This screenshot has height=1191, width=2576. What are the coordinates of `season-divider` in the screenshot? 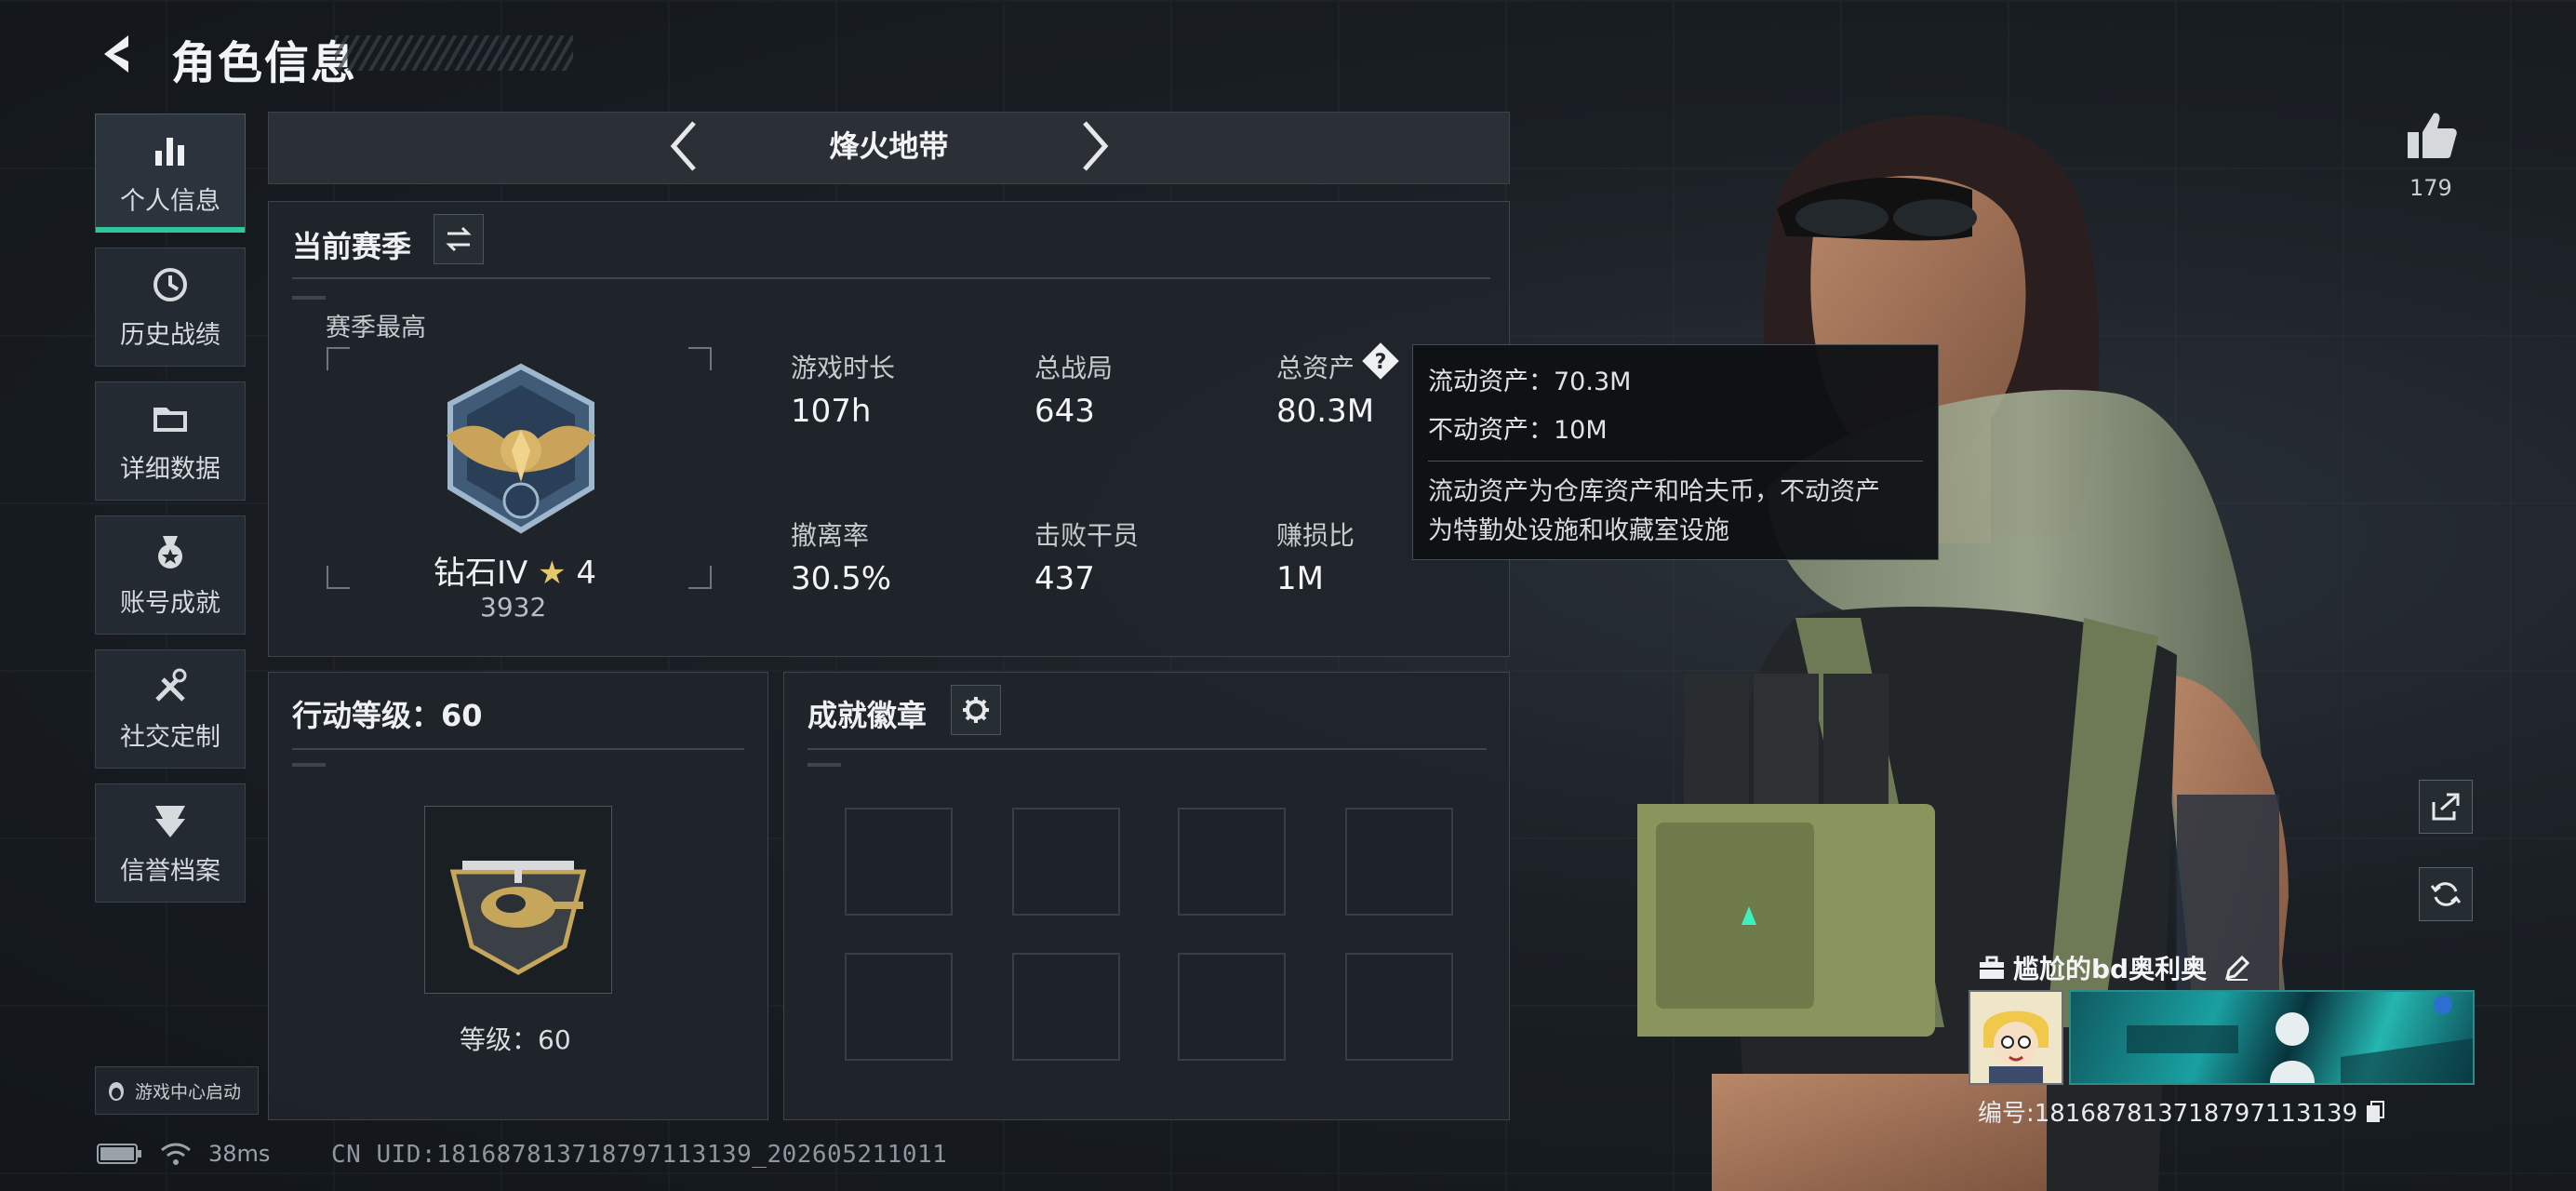 It's located at (891, 278).